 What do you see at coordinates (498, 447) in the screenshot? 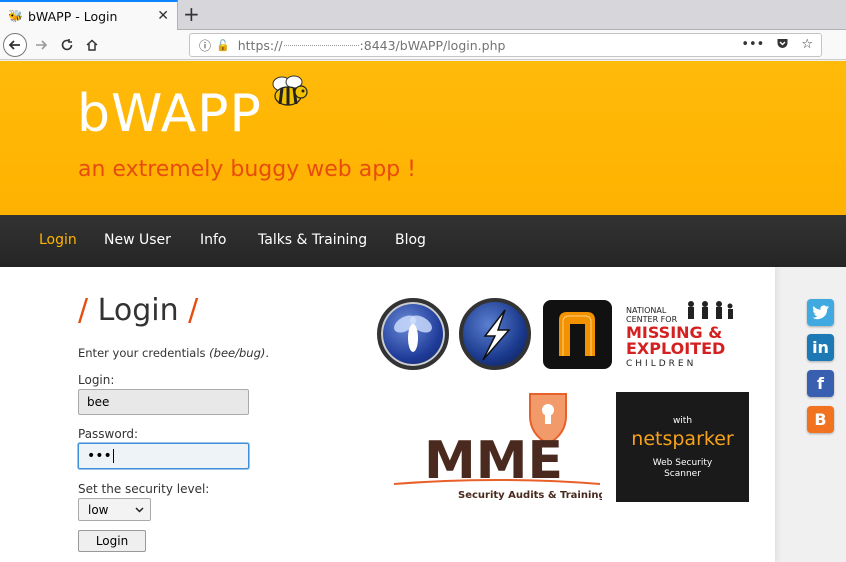
I see `mme-logo: MME Security Audits & Training` at bounding box center [498, 447].